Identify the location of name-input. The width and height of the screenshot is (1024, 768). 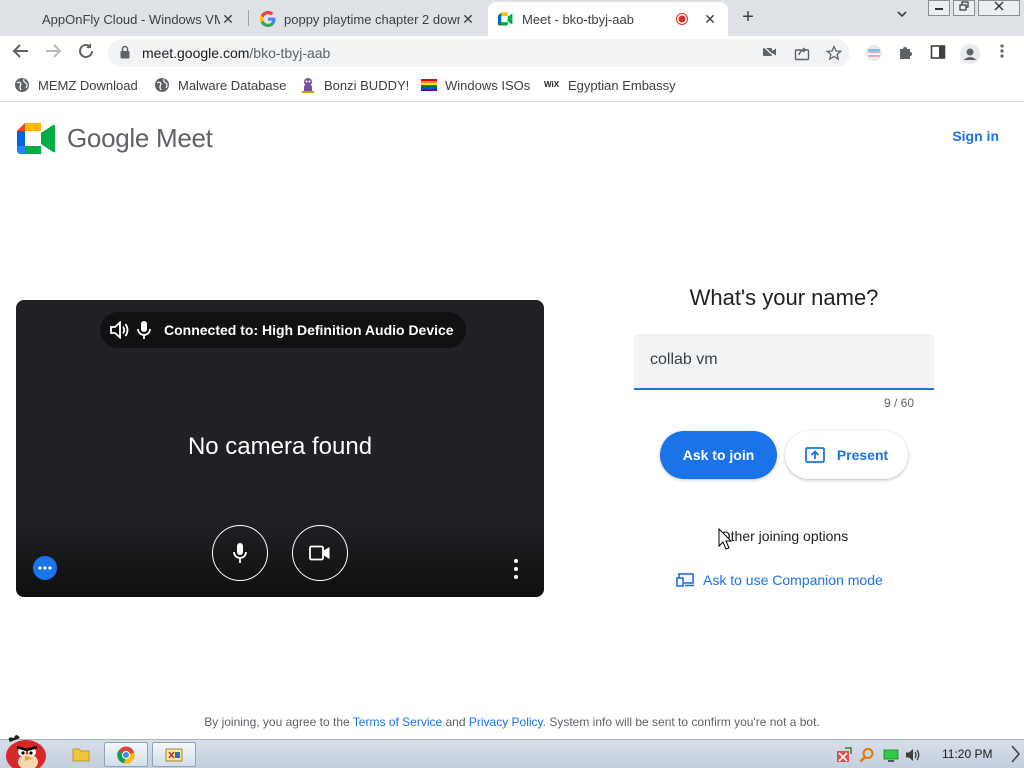
(780, 360).